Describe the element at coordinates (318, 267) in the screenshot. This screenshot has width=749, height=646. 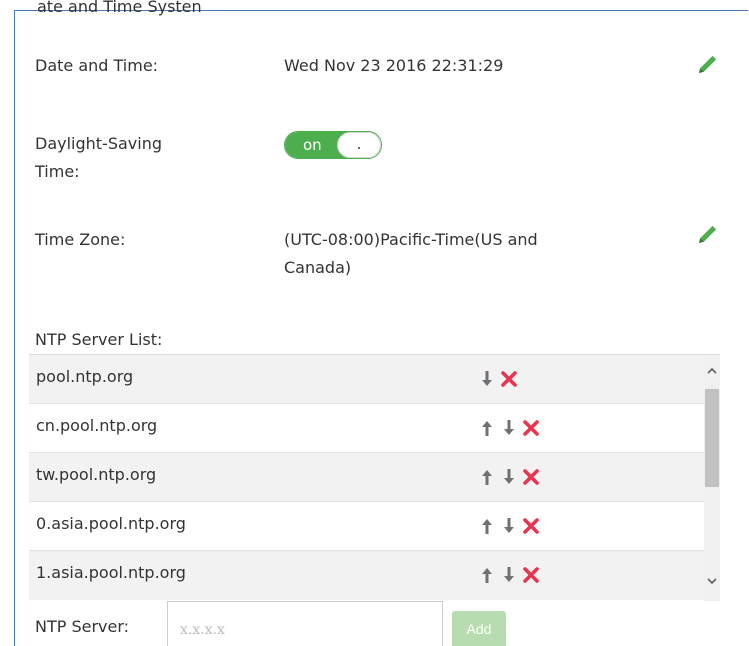
I see `time-zone-value-line2: Canada)` at that location.